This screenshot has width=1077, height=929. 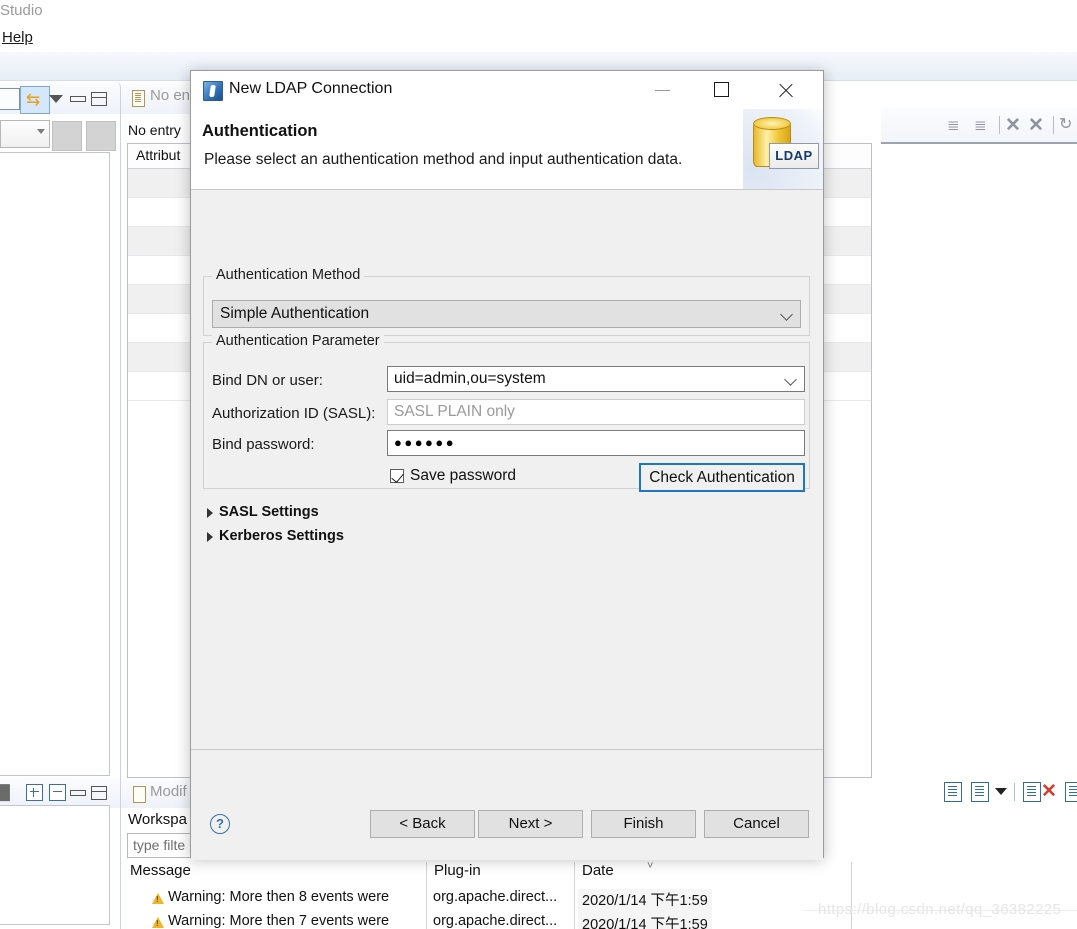 What do you see at coordinates (1036, 125) in the screenshot?
I see `delete-all-icon: ✕` at bounding box center [1036, 125].